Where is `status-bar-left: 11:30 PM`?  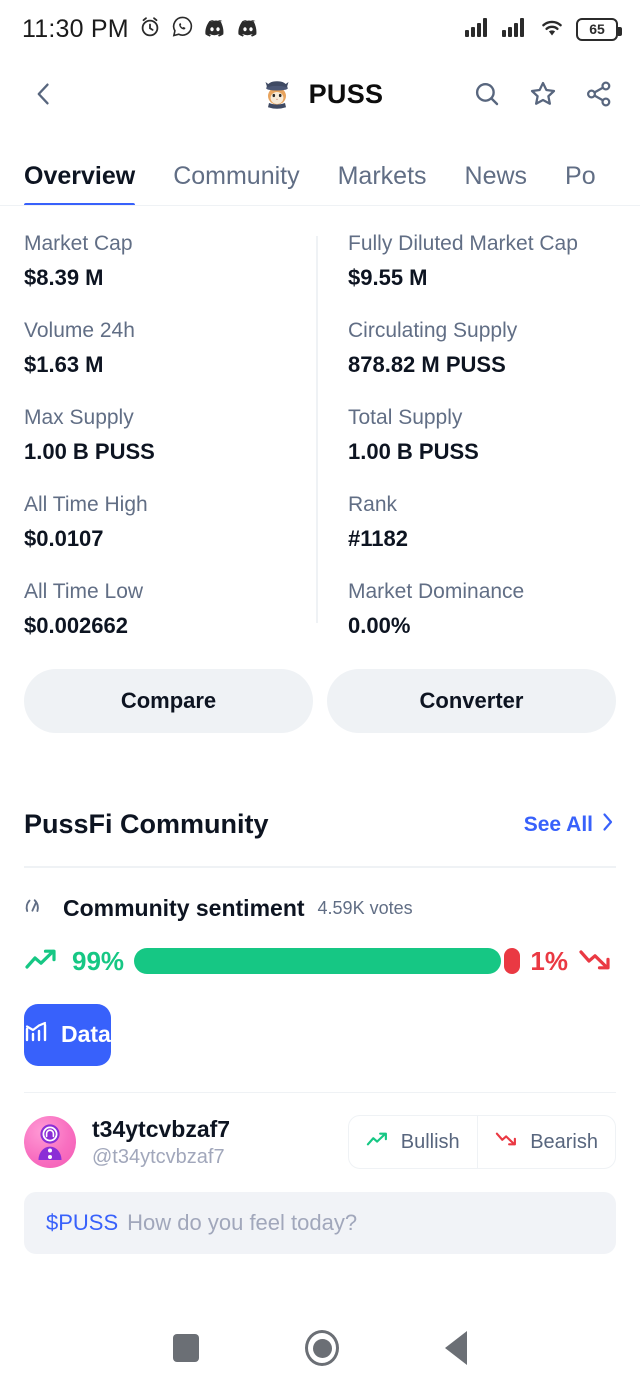
status-bar-left: 11:30 PM is located at coordinates (141, 29).